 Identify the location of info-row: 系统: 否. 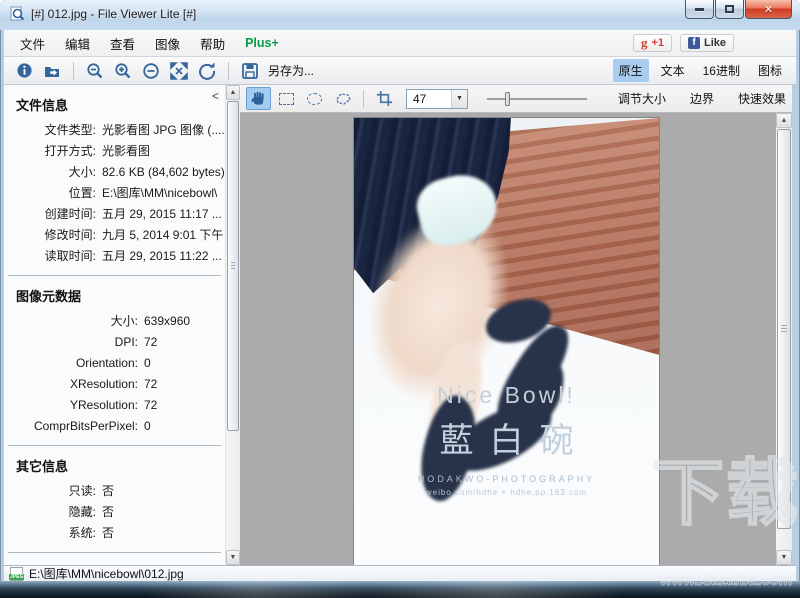
(117, 533).